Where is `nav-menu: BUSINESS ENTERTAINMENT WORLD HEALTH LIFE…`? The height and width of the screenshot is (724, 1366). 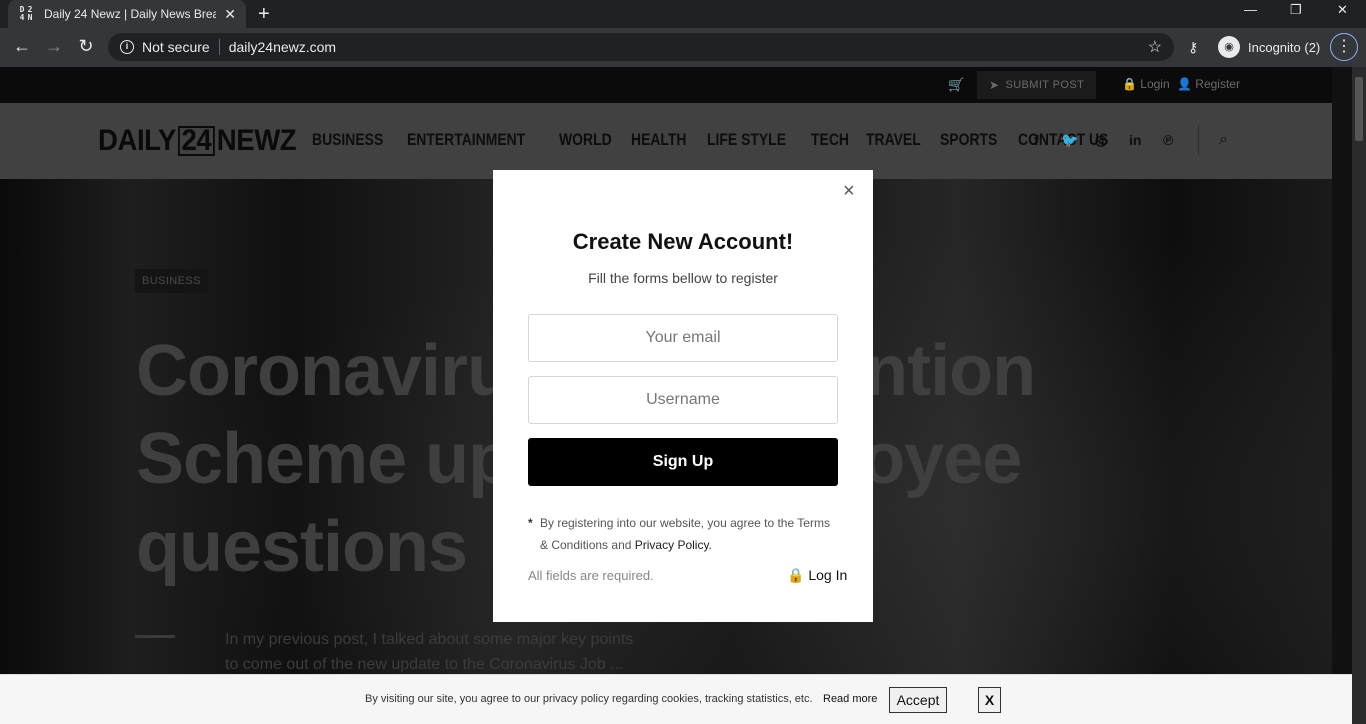 nav-menu: BUSINESS ENTERTAINMENT WORLD HEALTH LIFE… is located at coordinates (713, 140).